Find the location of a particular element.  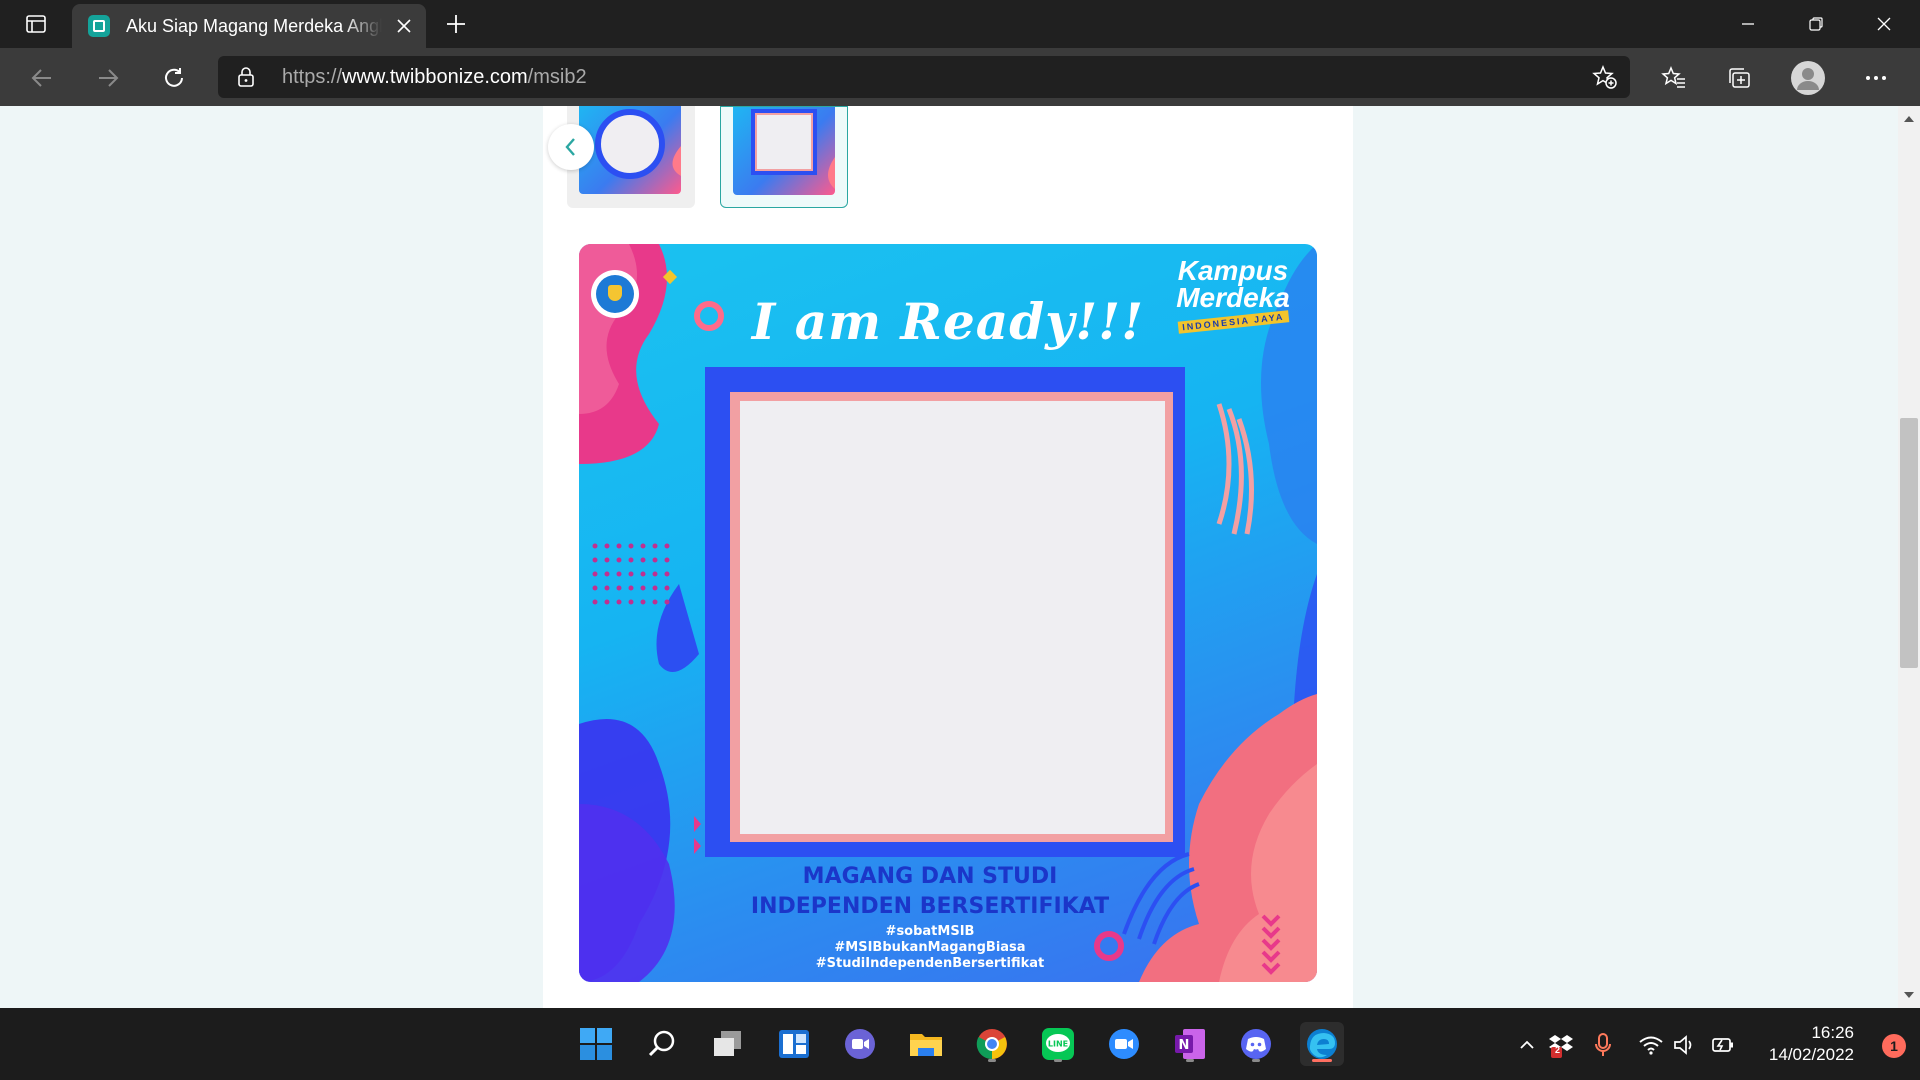

browser-toolbar: https://www.twibbonize.com/msib2 is located at coordinates (960, 77).